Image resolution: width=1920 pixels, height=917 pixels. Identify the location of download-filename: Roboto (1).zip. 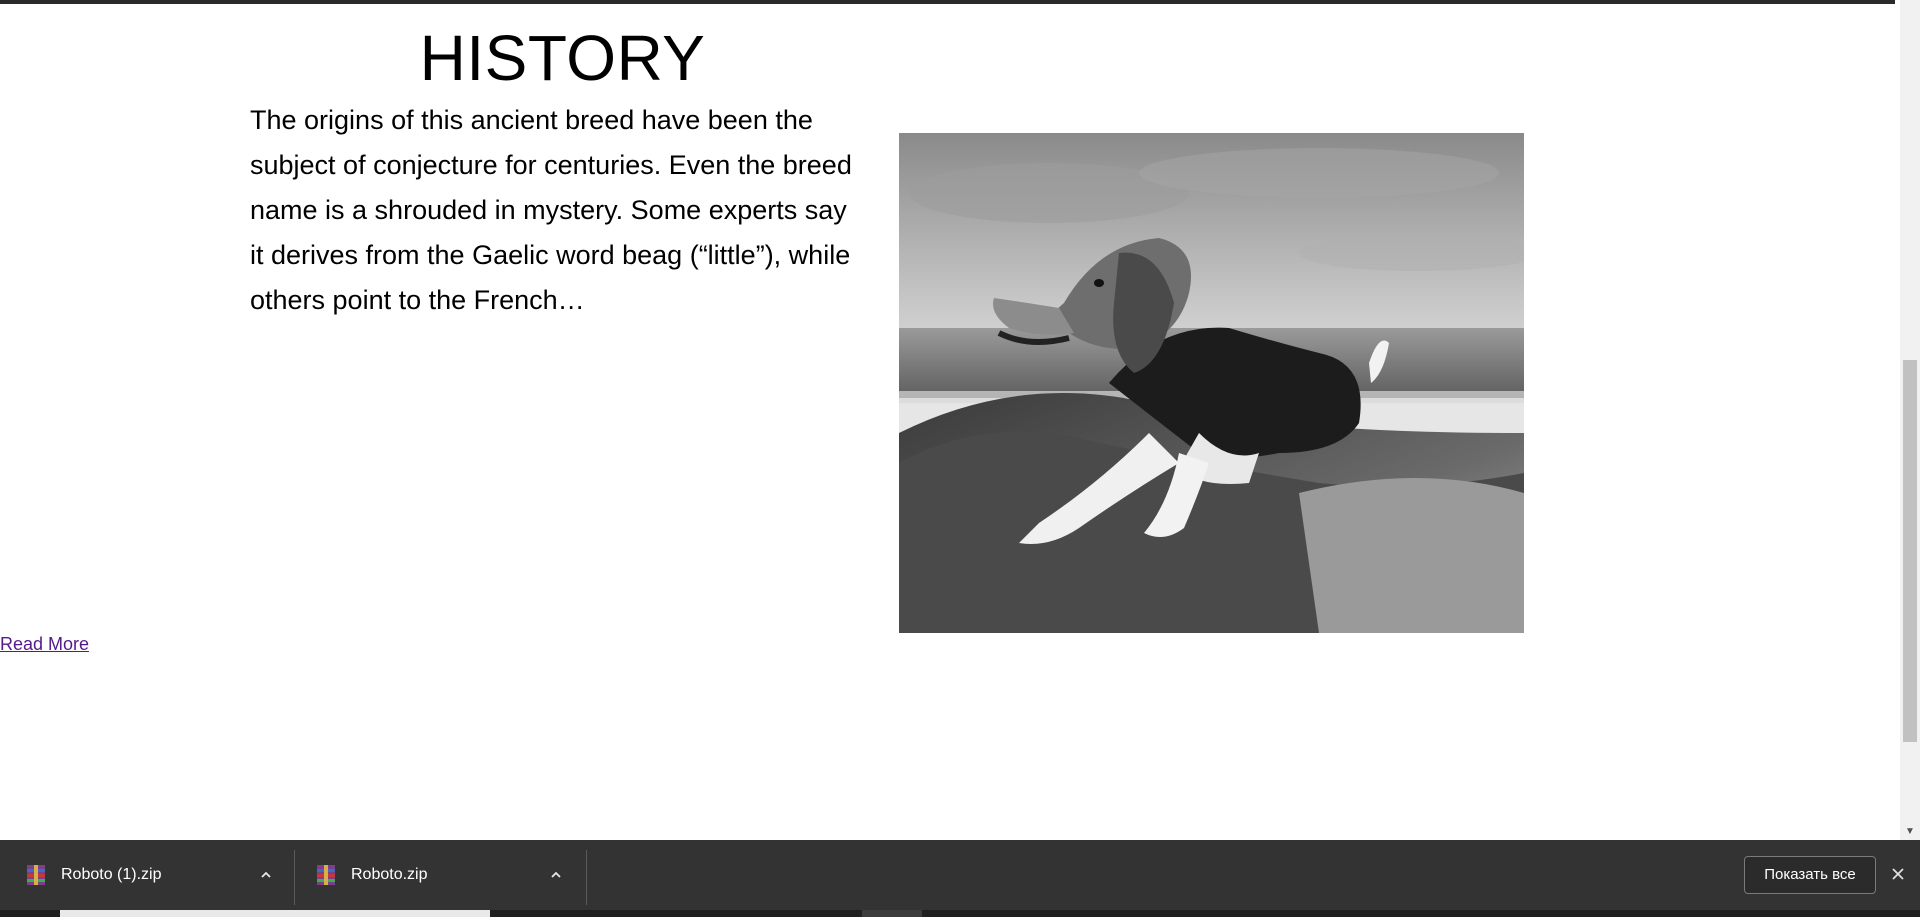
(111, 874).